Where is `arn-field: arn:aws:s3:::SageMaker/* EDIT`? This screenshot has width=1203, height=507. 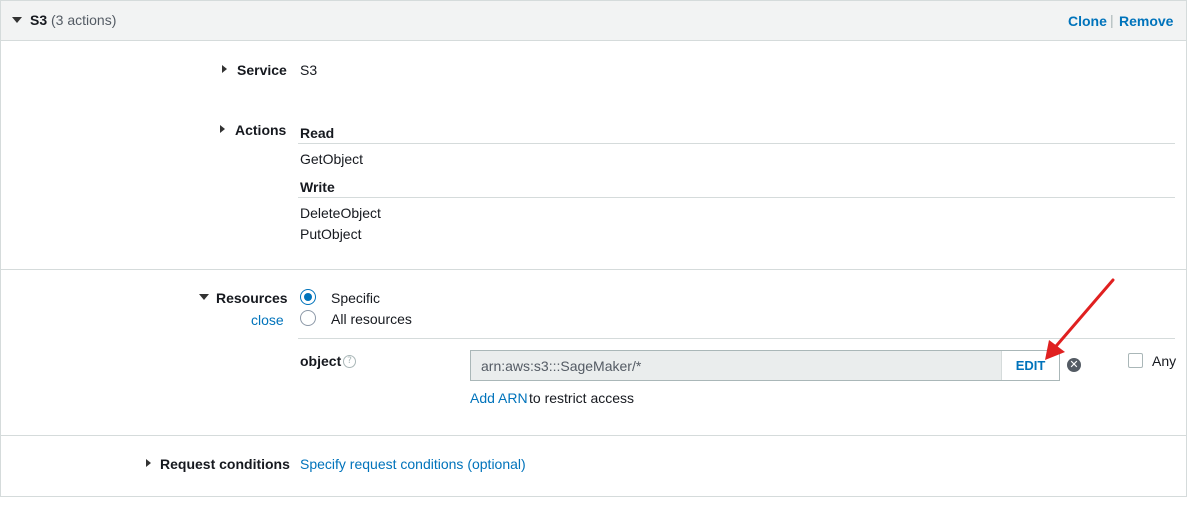 arn-field: arn:aws:s3:::SageMaker/* EDIT is located at coordinates (765, 365).